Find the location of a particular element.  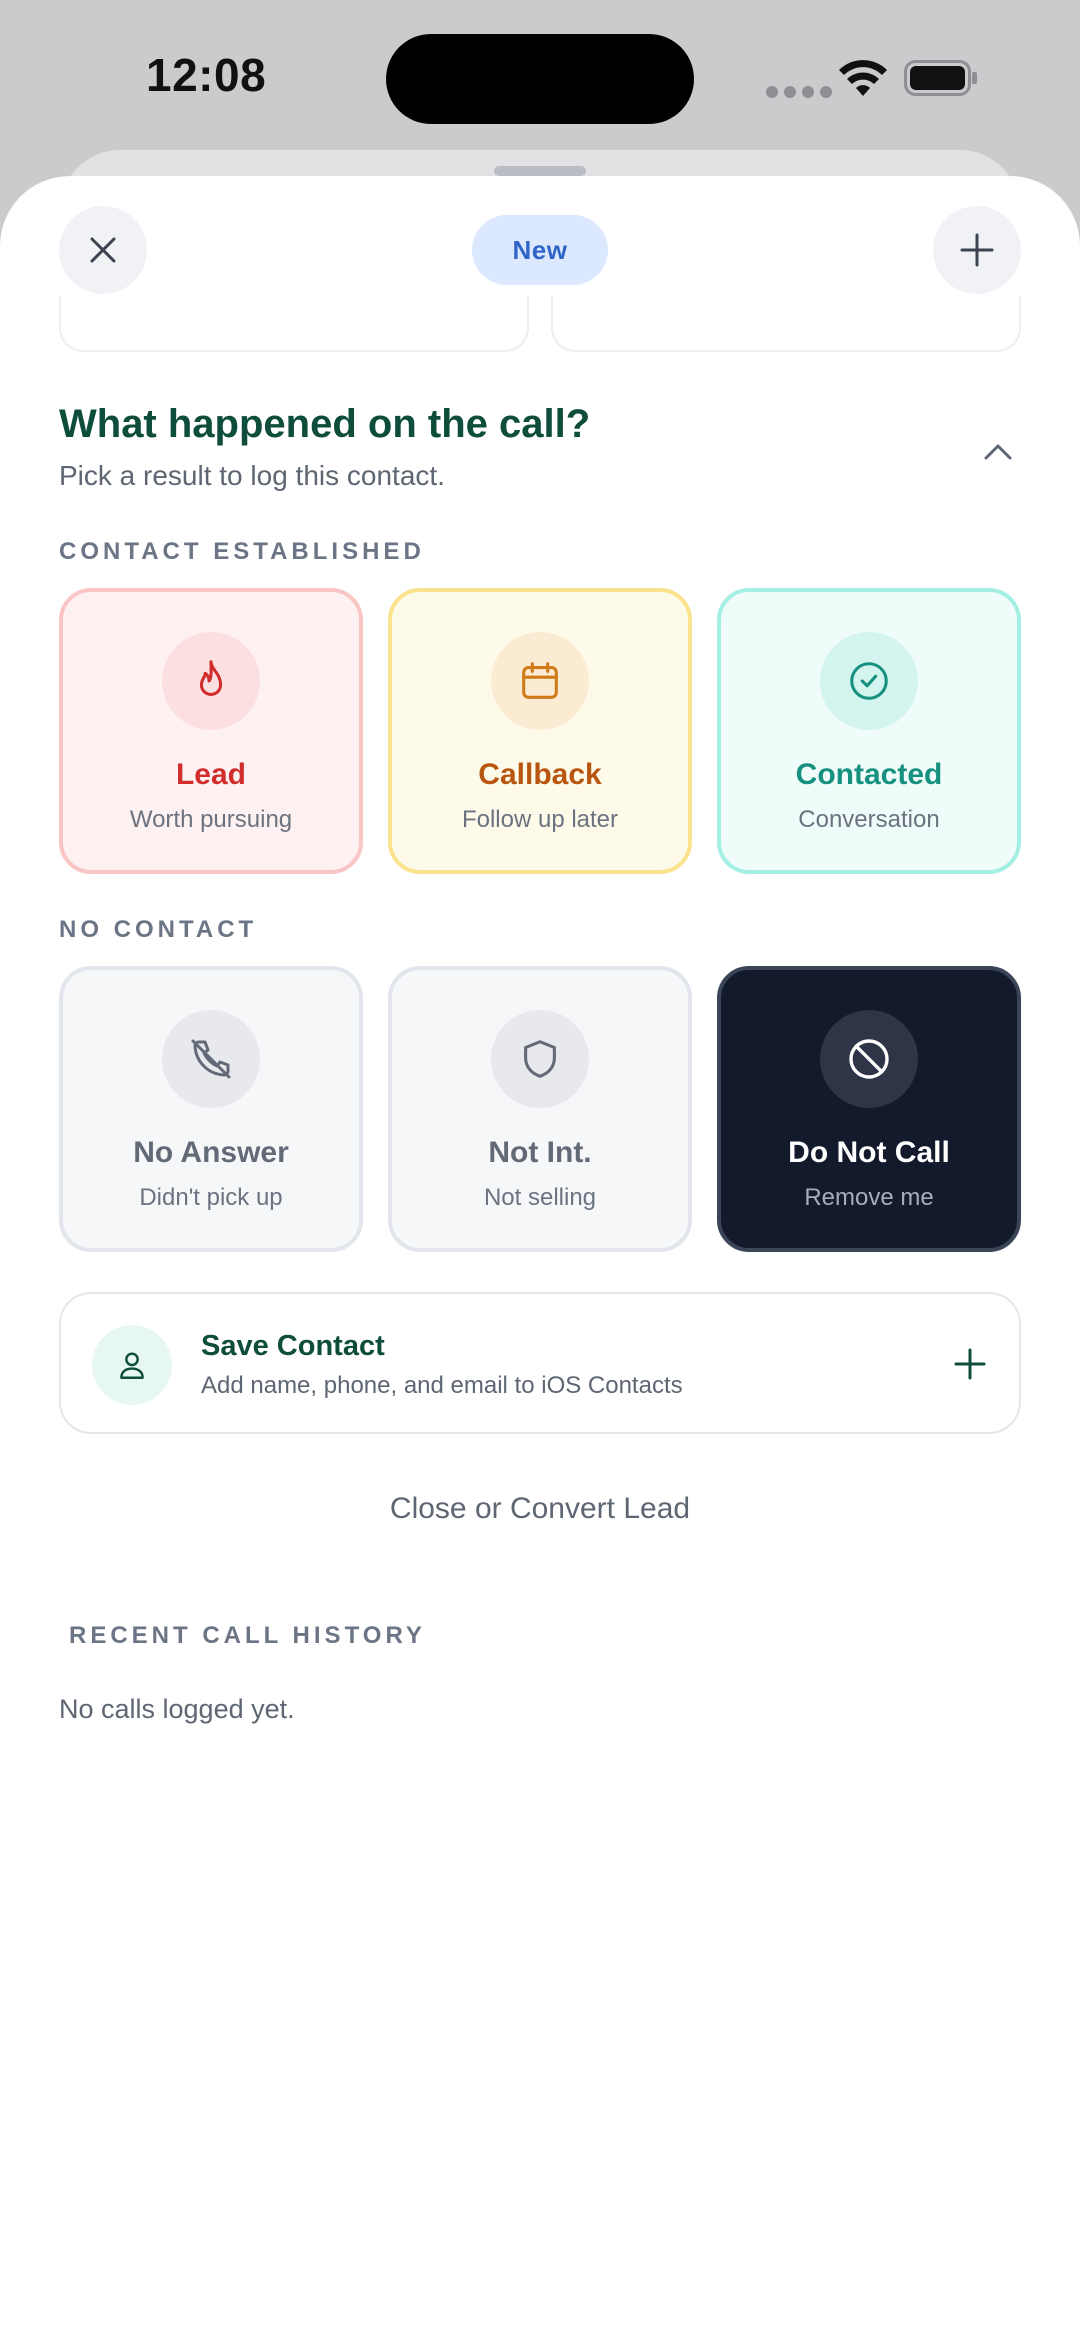

shield-icon is located at coordinates (540, 1059).